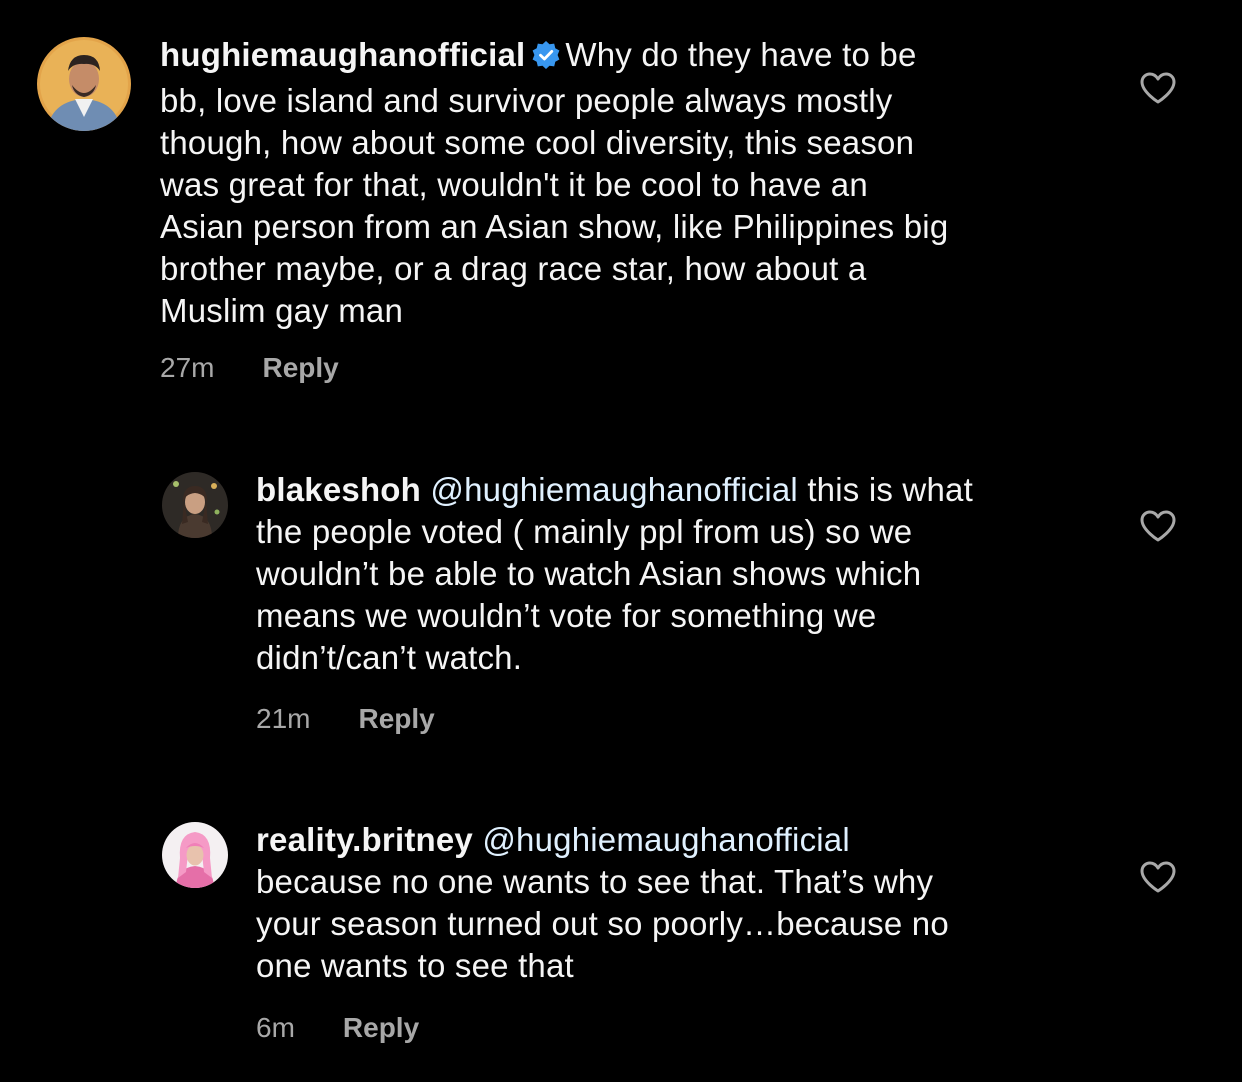 The width and height of the screenshot is (1242, 1082). What do you see at coordinates (741, 54) in the screenshot?
I see `comment-text: Why do they have to be` at bounding box center [741, 54].